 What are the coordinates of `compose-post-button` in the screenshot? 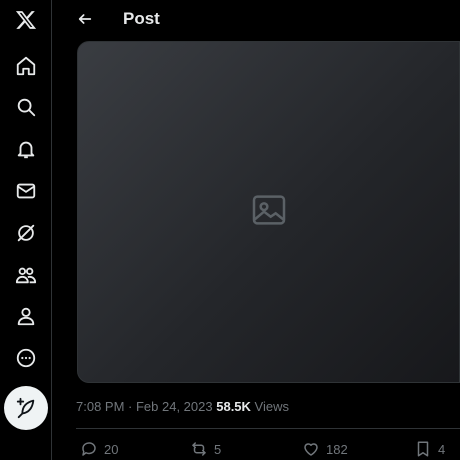 It's located at (26, 408).